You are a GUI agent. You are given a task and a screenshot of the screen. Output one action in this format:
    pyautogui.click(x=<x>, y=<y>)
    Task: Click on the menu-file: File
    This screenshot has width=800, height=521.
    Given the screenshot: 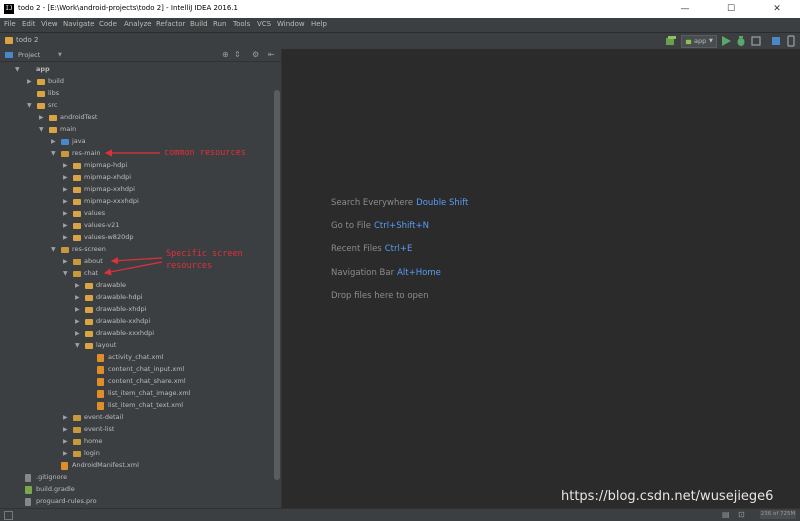 What is the action you would take?
    pyautogui.click(x=10, y=24)
    